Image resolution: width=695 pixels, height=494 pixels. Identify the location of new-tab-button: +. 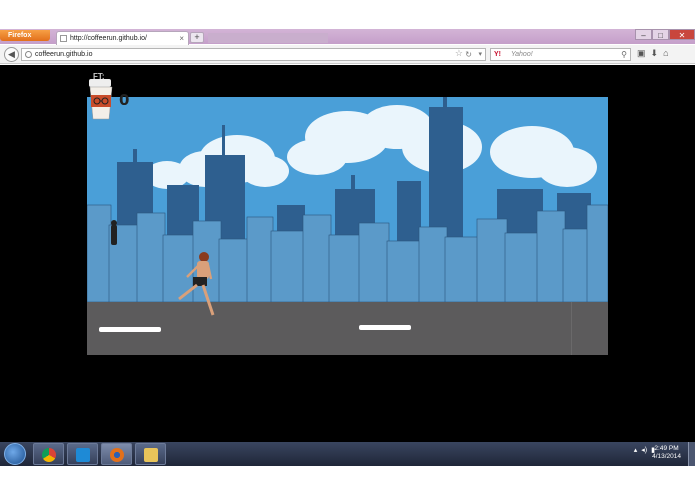
(197, 37).